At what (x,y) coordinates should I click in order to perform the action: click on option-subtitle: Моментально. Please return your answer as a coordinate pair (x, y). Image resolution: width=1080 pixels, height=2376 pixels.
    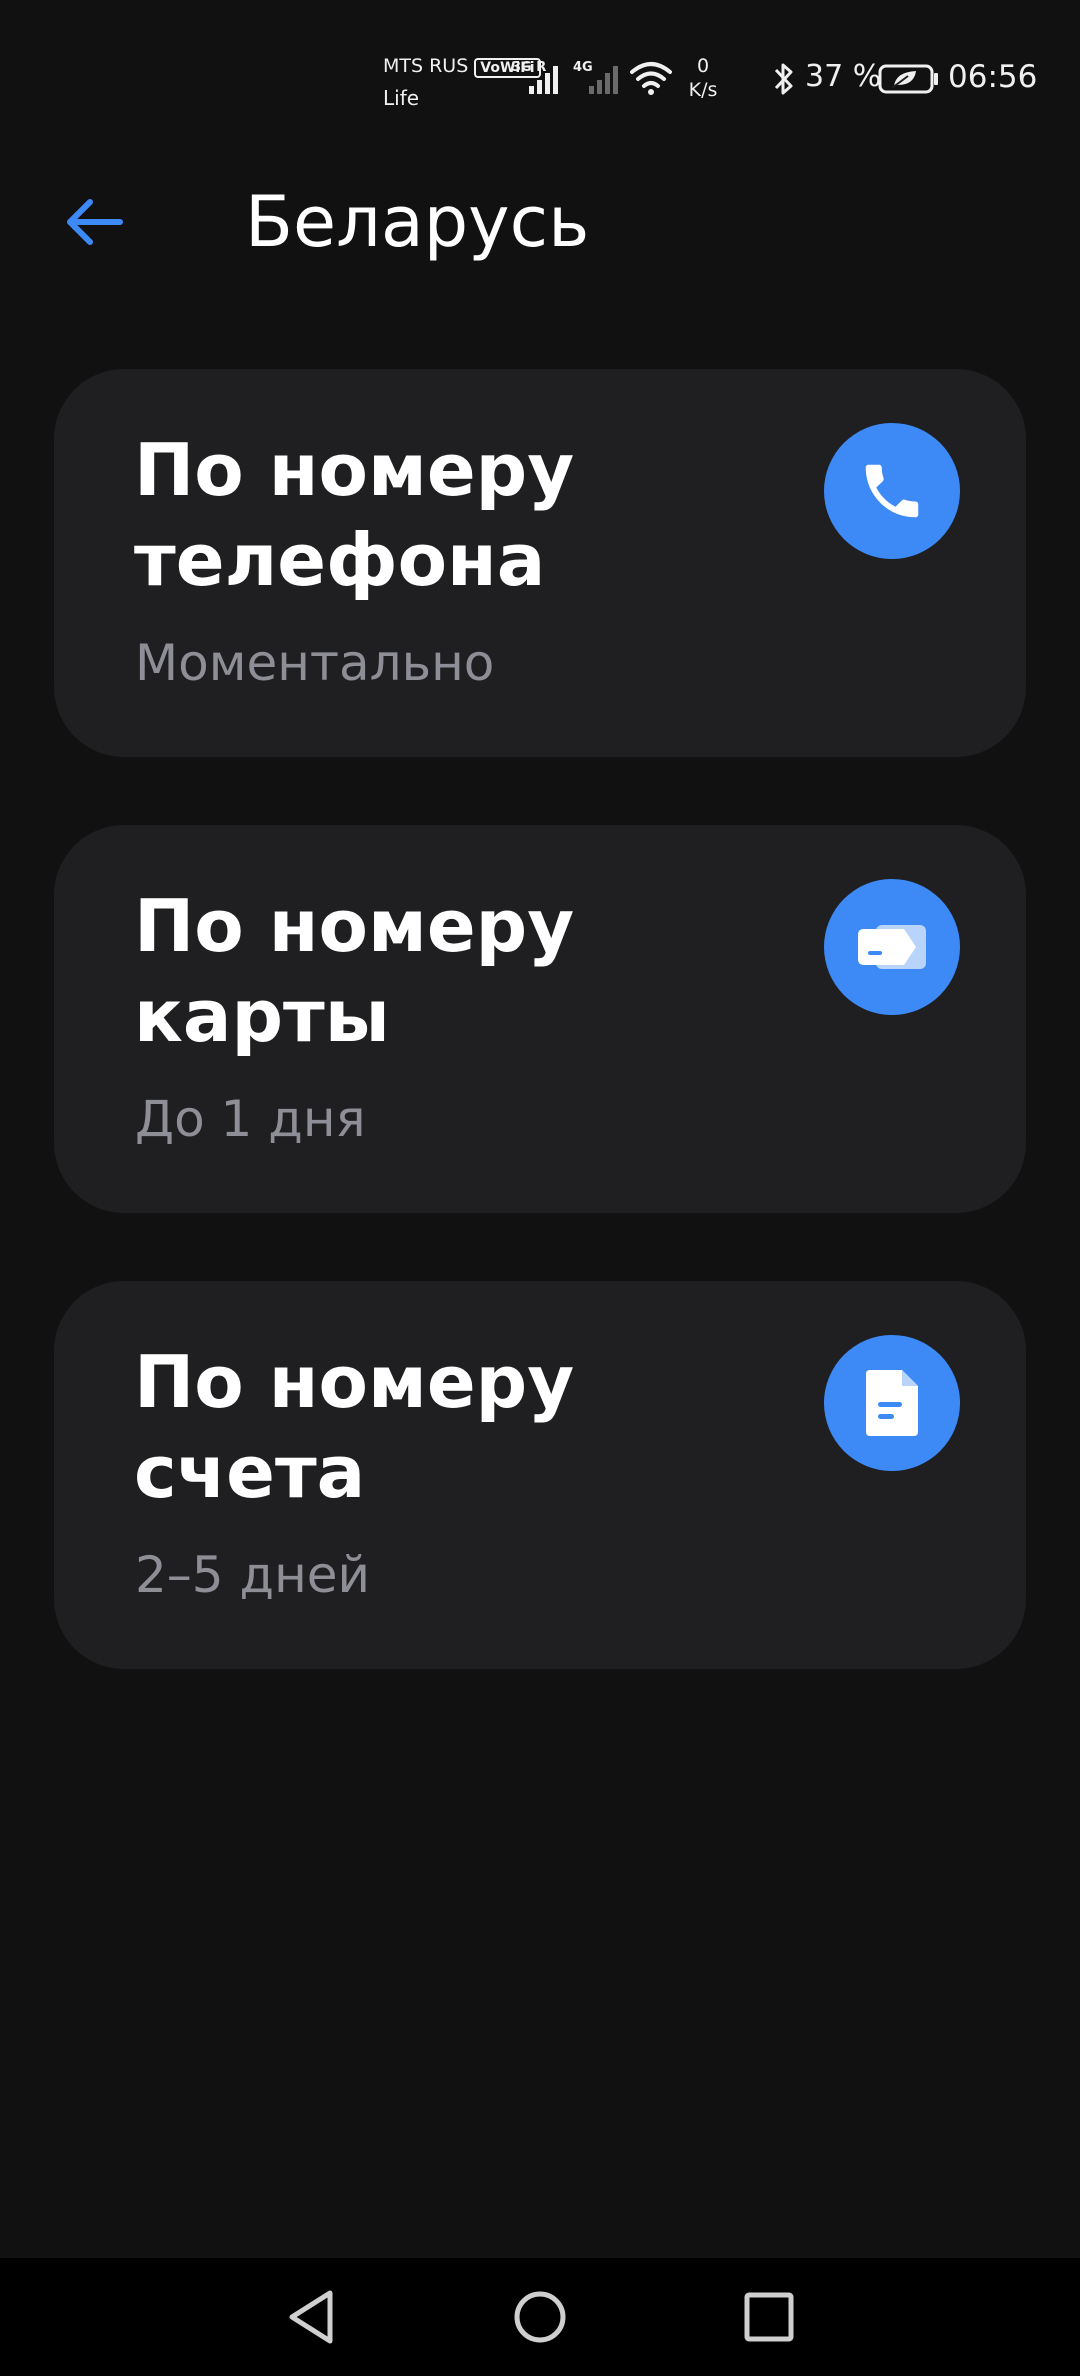
    Looking at the image, I should click on (315, 663).